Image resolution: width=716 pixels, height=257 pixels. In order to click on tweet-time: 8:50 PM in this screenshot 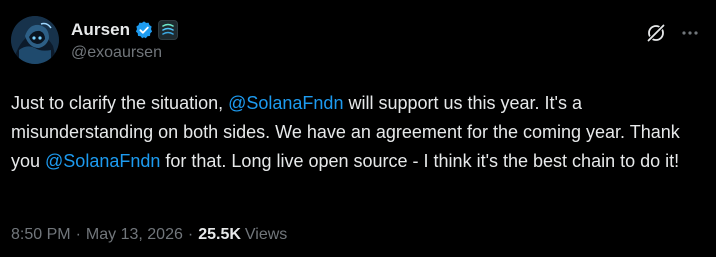, I will do `click(41, 235)`.